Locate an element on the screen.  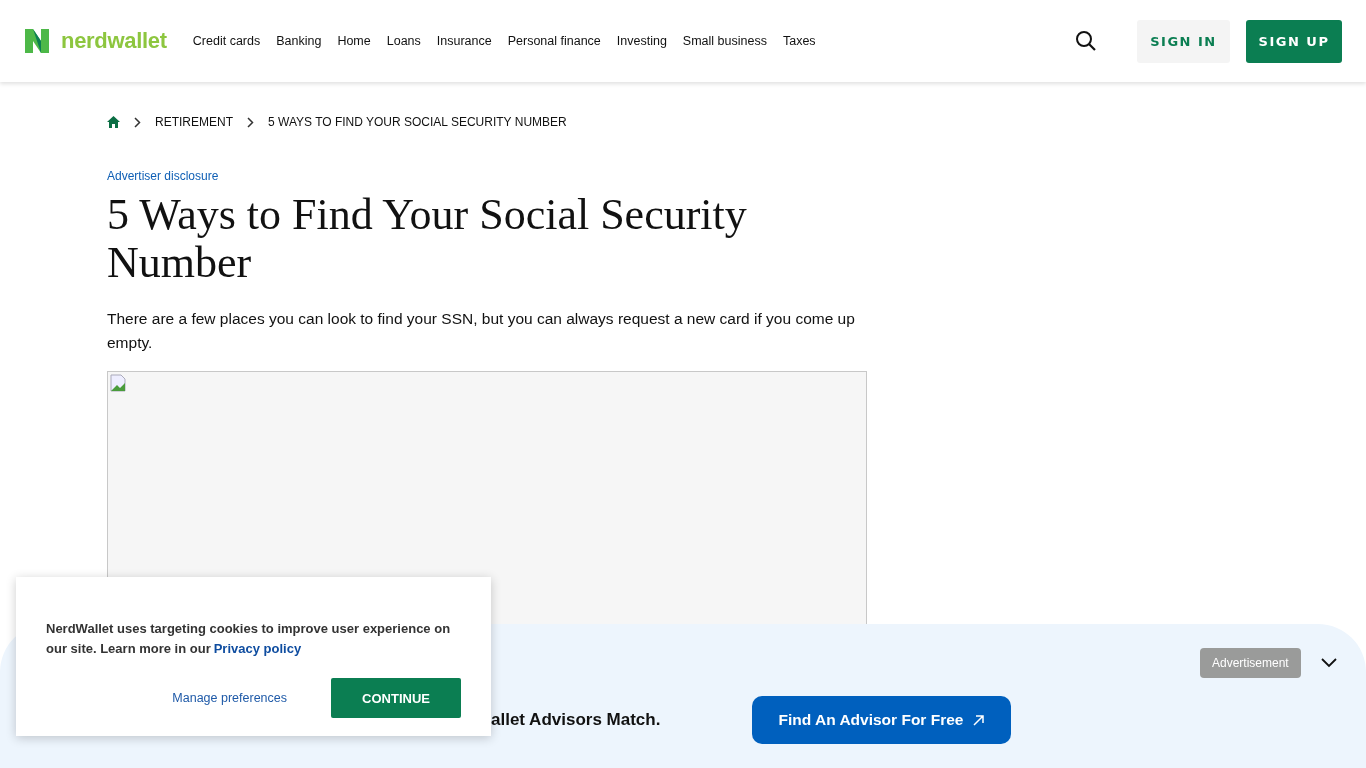
nav-link: Personal finance is located at coordinates (554, 41).